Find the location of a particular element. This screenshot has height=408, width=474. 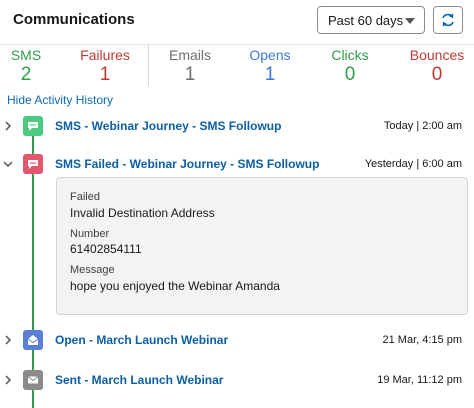

stat-sms: SMS 2 is located at coordinates (26, 66).